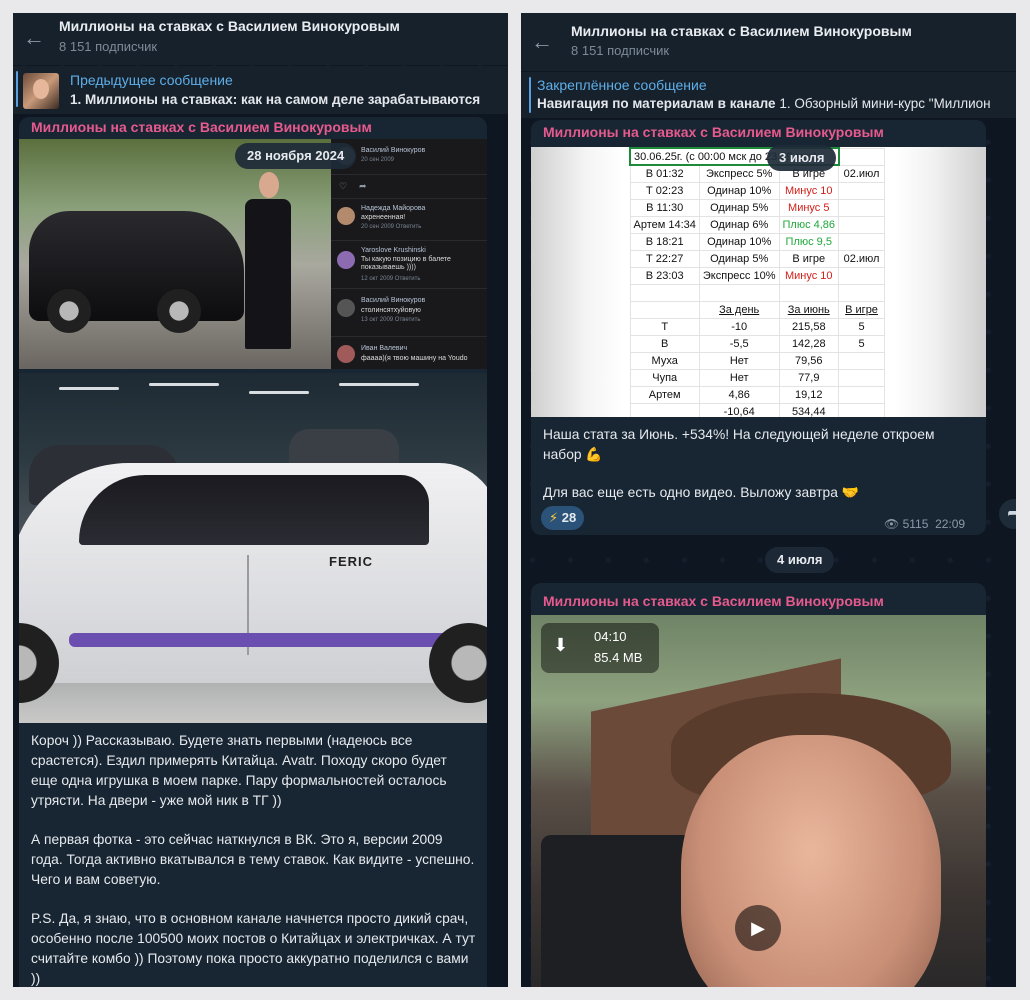 The height and width of the screenshot is (1000, 1030). Describe the element at coordinates (391, 310) in the screenshot. I see `vk-comment-text: столинсятхуйовую` at that location.